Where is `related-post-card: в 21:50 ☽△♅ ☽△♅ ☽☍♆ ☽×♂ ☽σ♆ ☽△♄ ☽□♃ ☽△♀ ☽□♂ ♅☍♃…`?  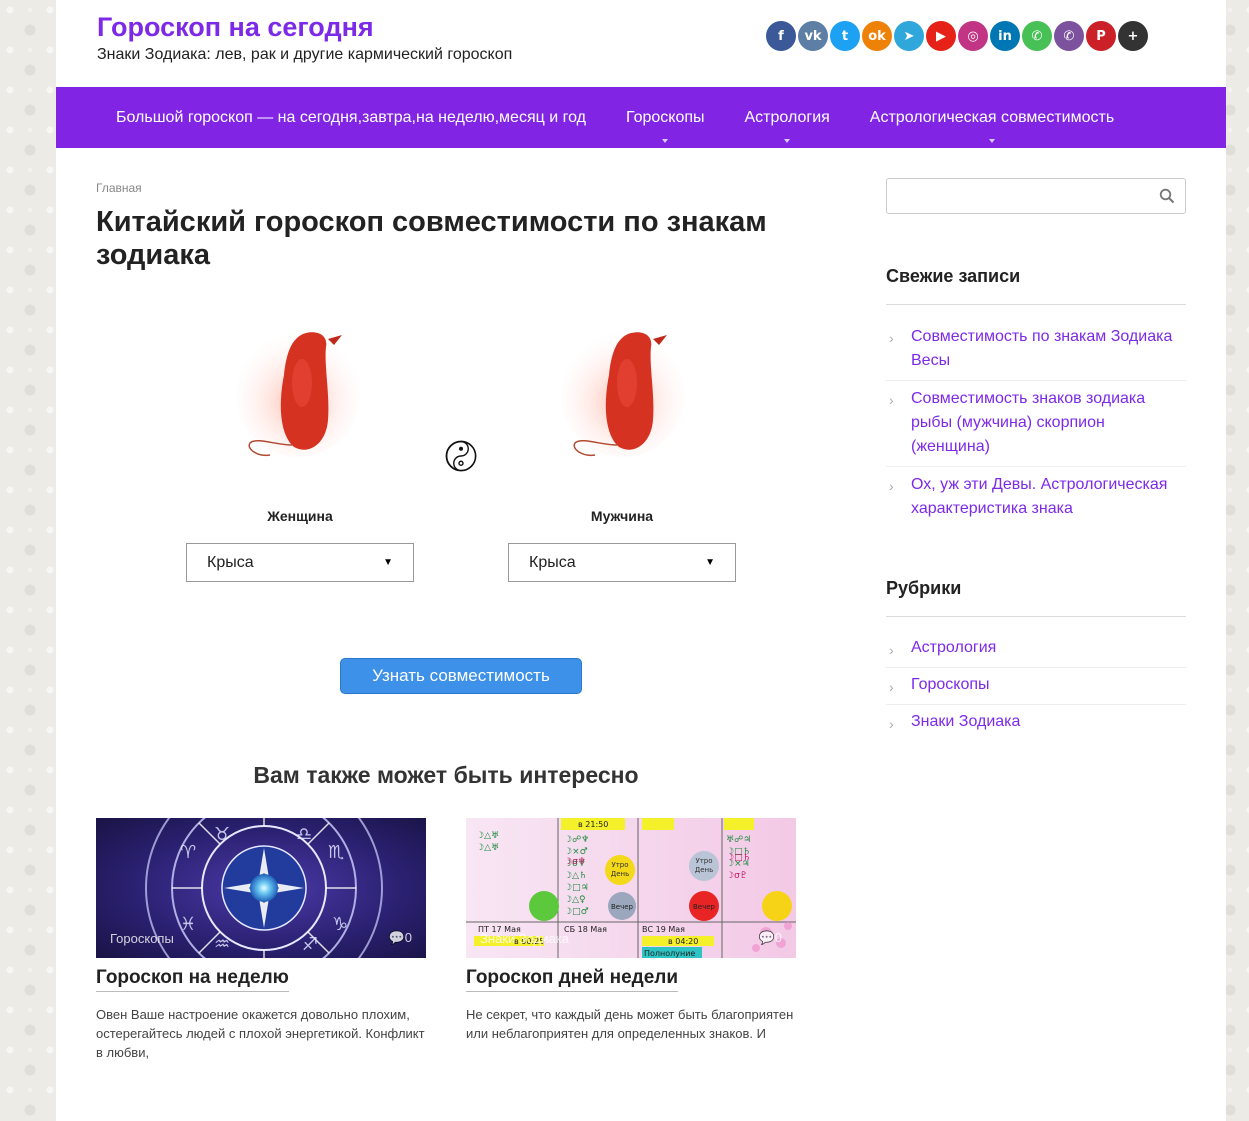 related-post-card: в 21:50 ☽△♅ ☽△♅ ☽☍♆ ☽×♂ ☽σ♆ ☽△♄ ☽□♃ ☽△♀ ☽□♂ ♅☍♃… is located at coordinates (631, 930).